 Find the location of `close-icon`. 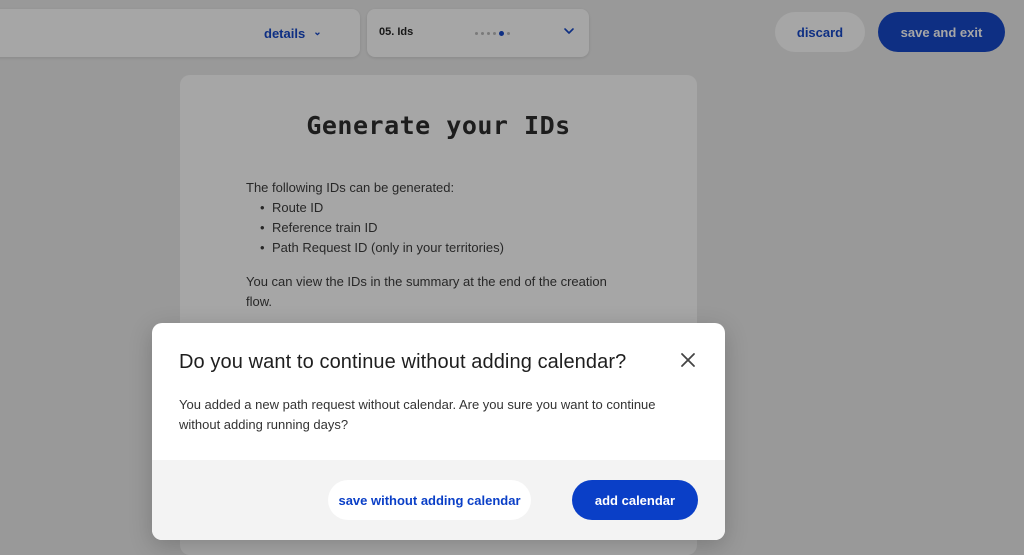

close-icon is located at coordinates (688, 360).